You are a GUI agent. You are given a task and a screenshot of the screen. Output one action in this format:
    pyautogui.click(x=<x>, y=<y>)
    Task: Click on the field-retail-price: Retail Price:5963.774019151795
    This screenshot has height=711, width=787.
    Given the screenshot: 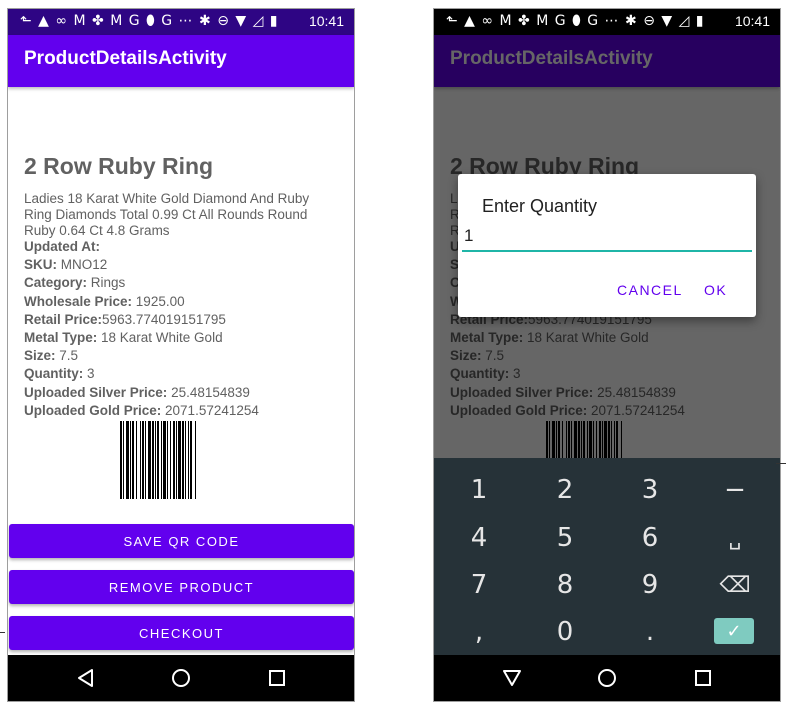 What is the action you would take?
    pyautogui.click(x=125, y=319)
    